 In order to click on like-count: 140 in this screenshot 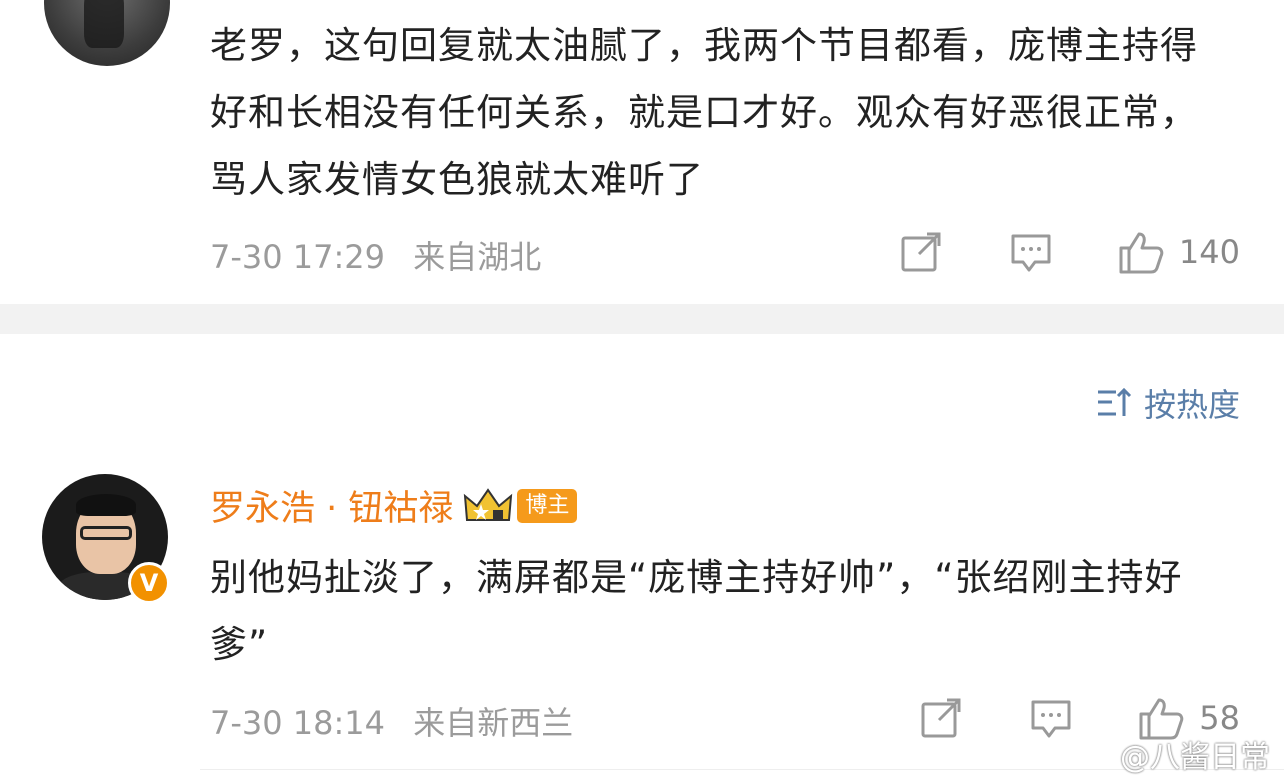, I will do `click(1209, 252)`.